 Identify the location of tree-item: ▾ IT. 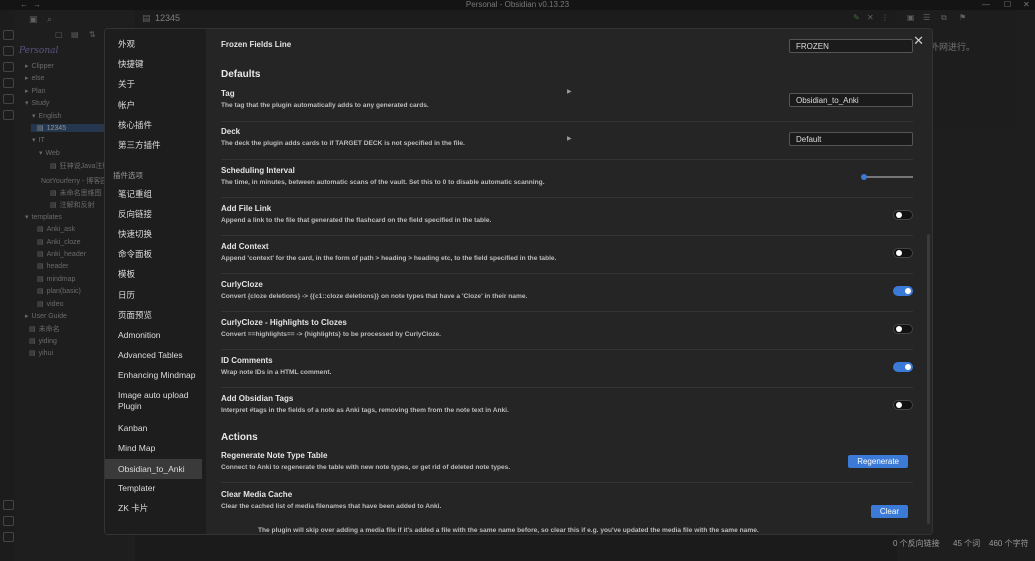
(38, 140).